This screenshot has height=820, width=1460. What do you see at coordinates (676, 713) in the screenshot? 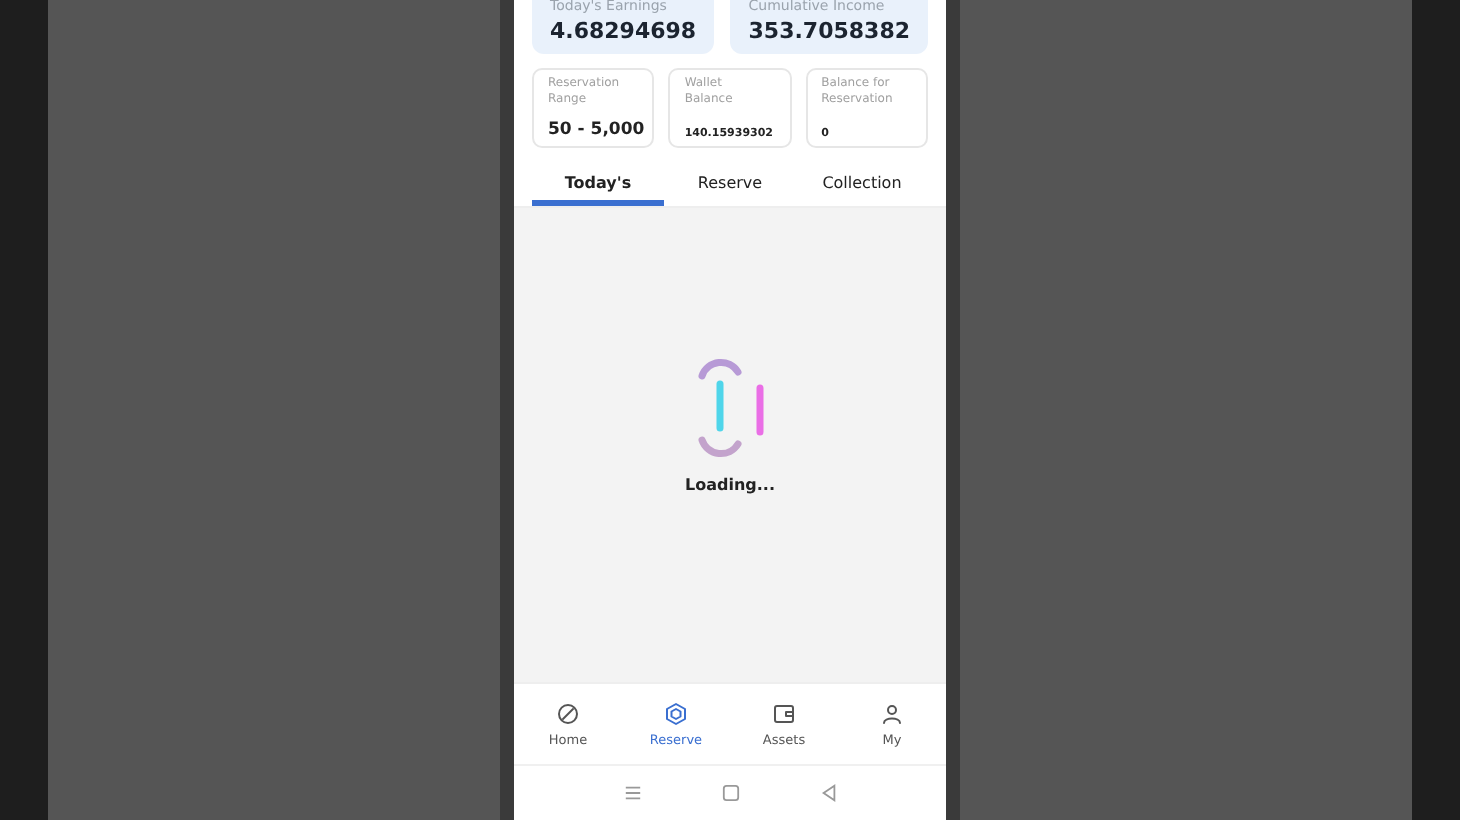
I see `cube-icon` at bounding box center [676, 713].